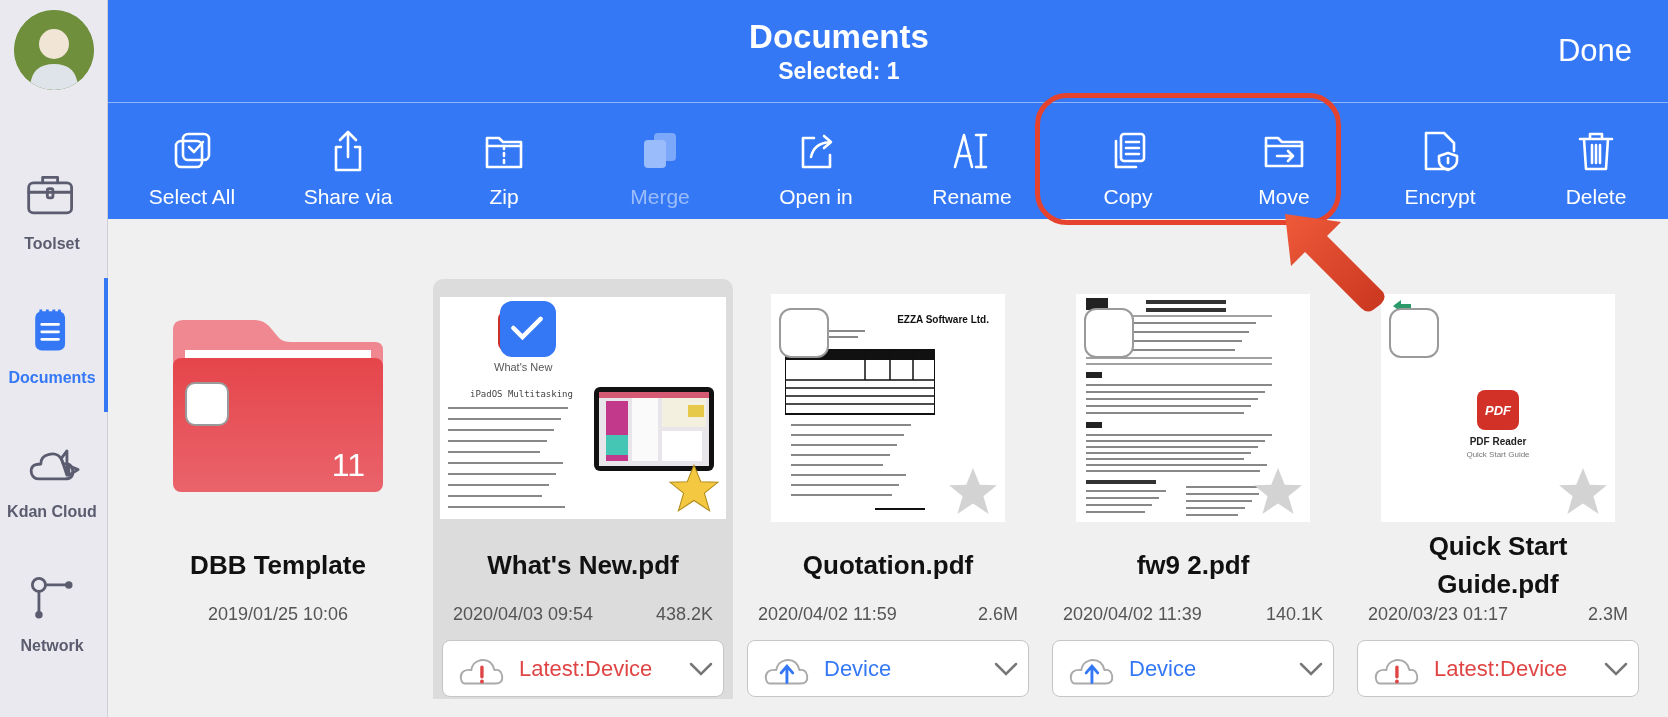 The height and width of the screenshot is (717, 1668). What do you see at coordinates (1193, 489) in the screenshot?
I see `file-card: fw9 2.pdf 2020/04/02 11:39 140.1K Device` at bounding box center [1193, 489].